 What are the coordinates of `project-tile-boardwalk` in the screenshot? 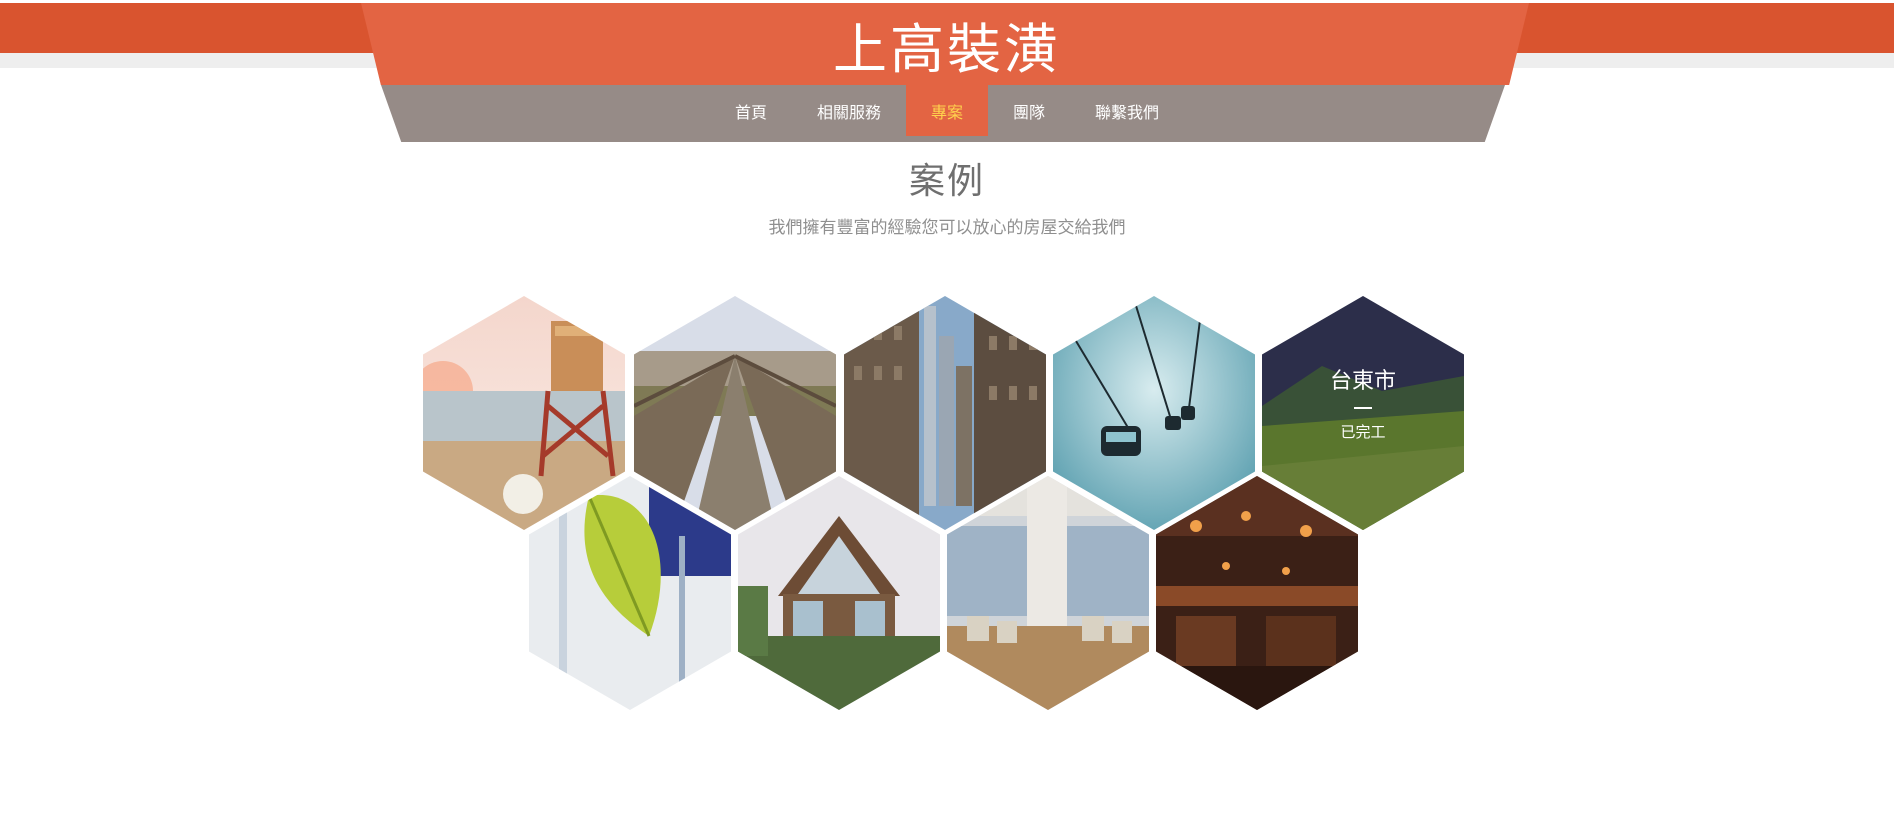 It's located at (735, 413).